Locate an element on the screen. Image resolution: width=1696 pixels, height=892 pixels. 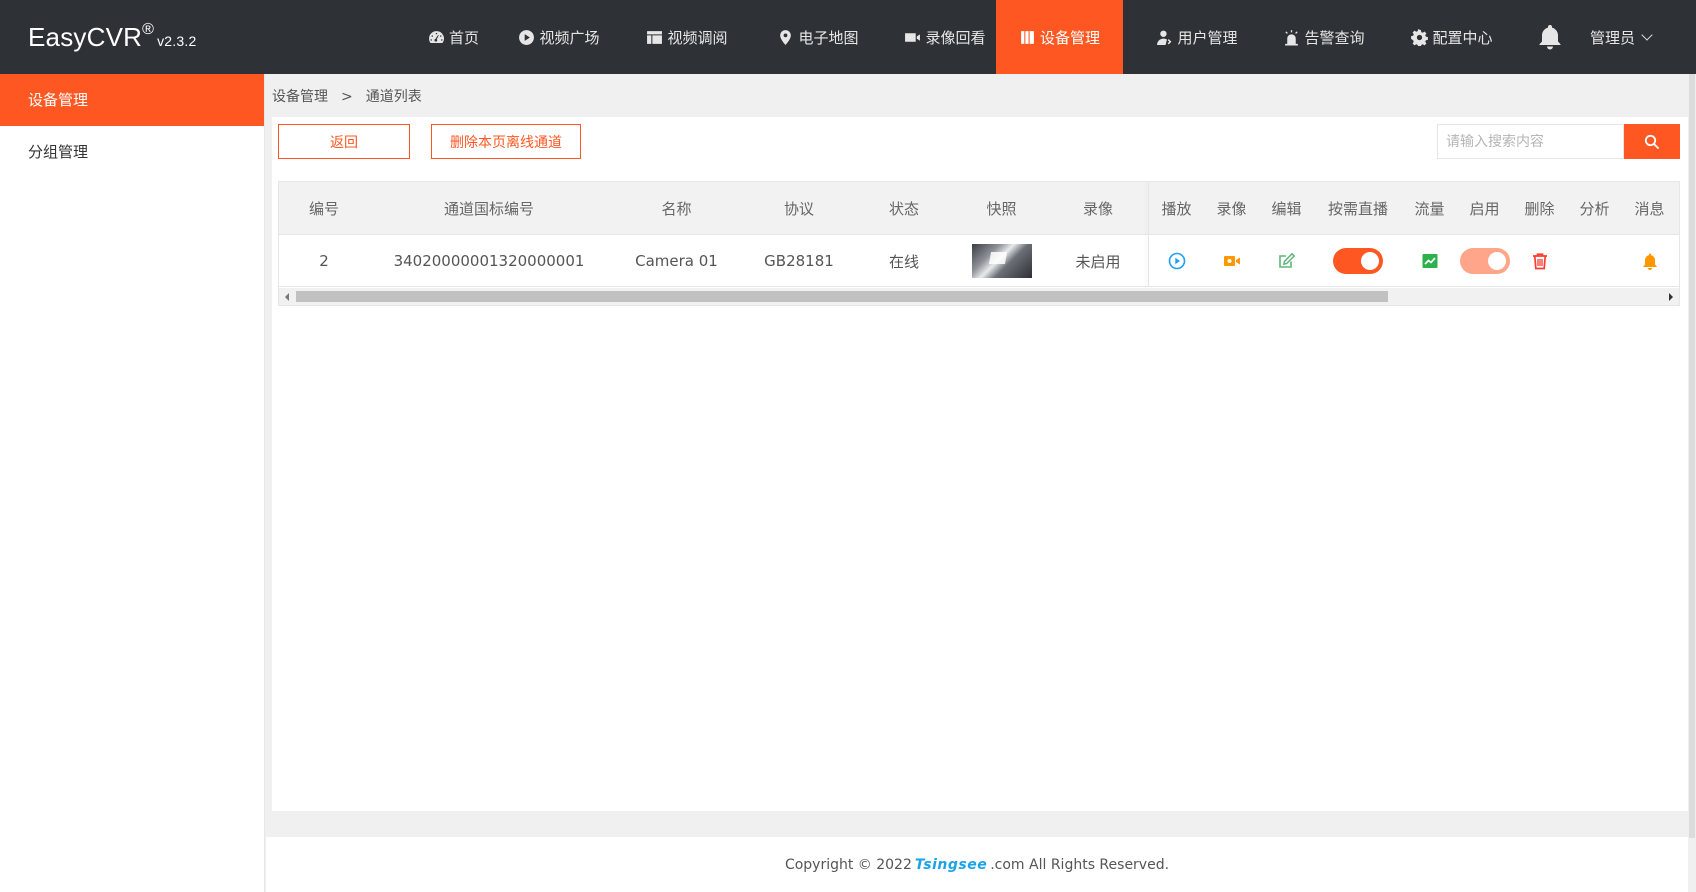
gear-icon is located at coordinates (1420, 37).